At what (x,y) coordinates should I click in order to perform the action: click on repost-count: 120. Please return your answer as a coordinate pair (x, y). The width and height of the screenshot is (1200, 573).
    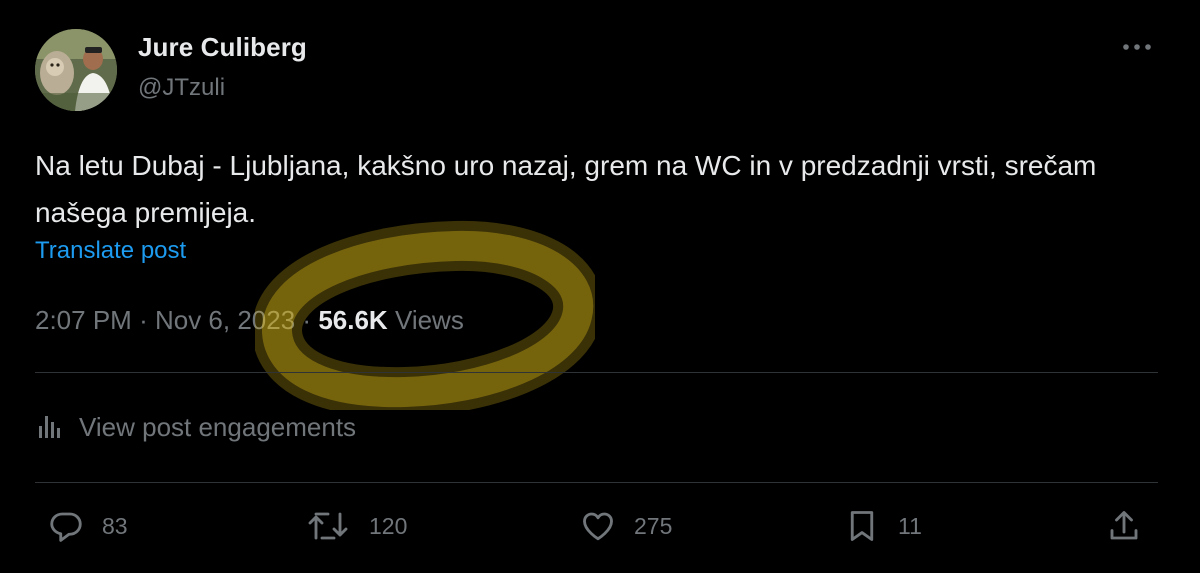
    Looking at the image, I should click on (388, 525).